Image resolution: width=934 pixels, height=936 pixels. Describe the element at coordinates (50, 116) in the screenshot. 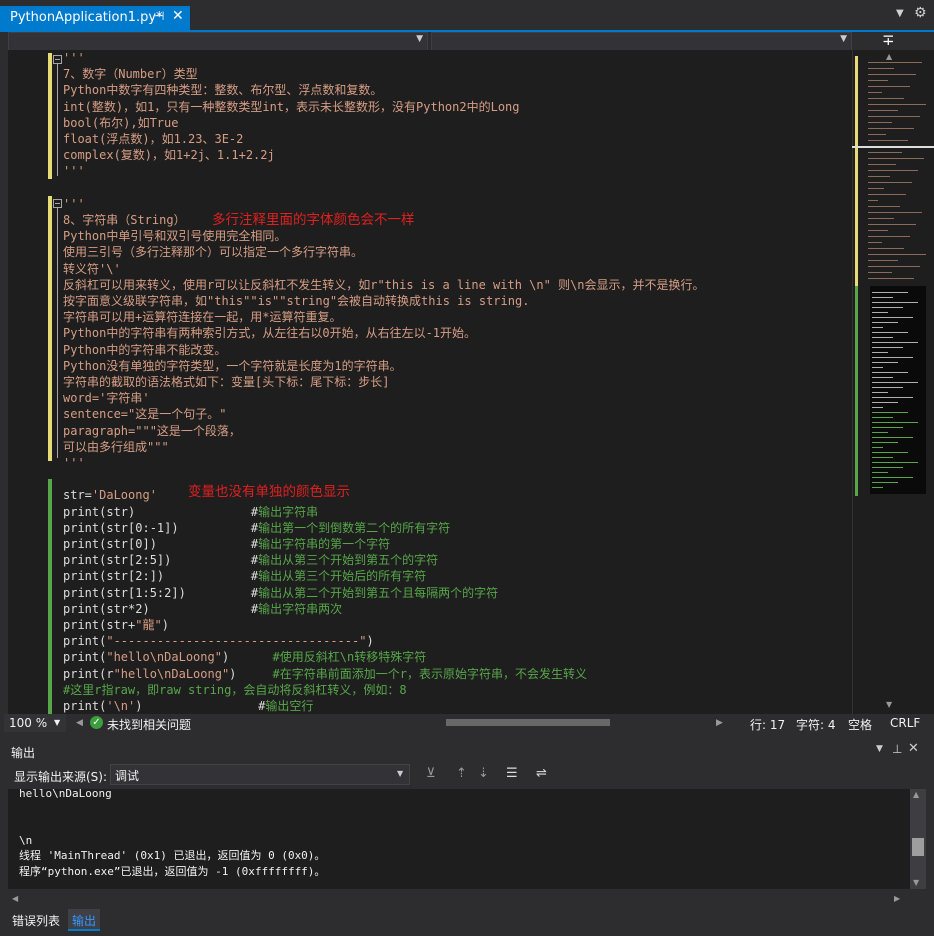

I see `change-marker` at that location.